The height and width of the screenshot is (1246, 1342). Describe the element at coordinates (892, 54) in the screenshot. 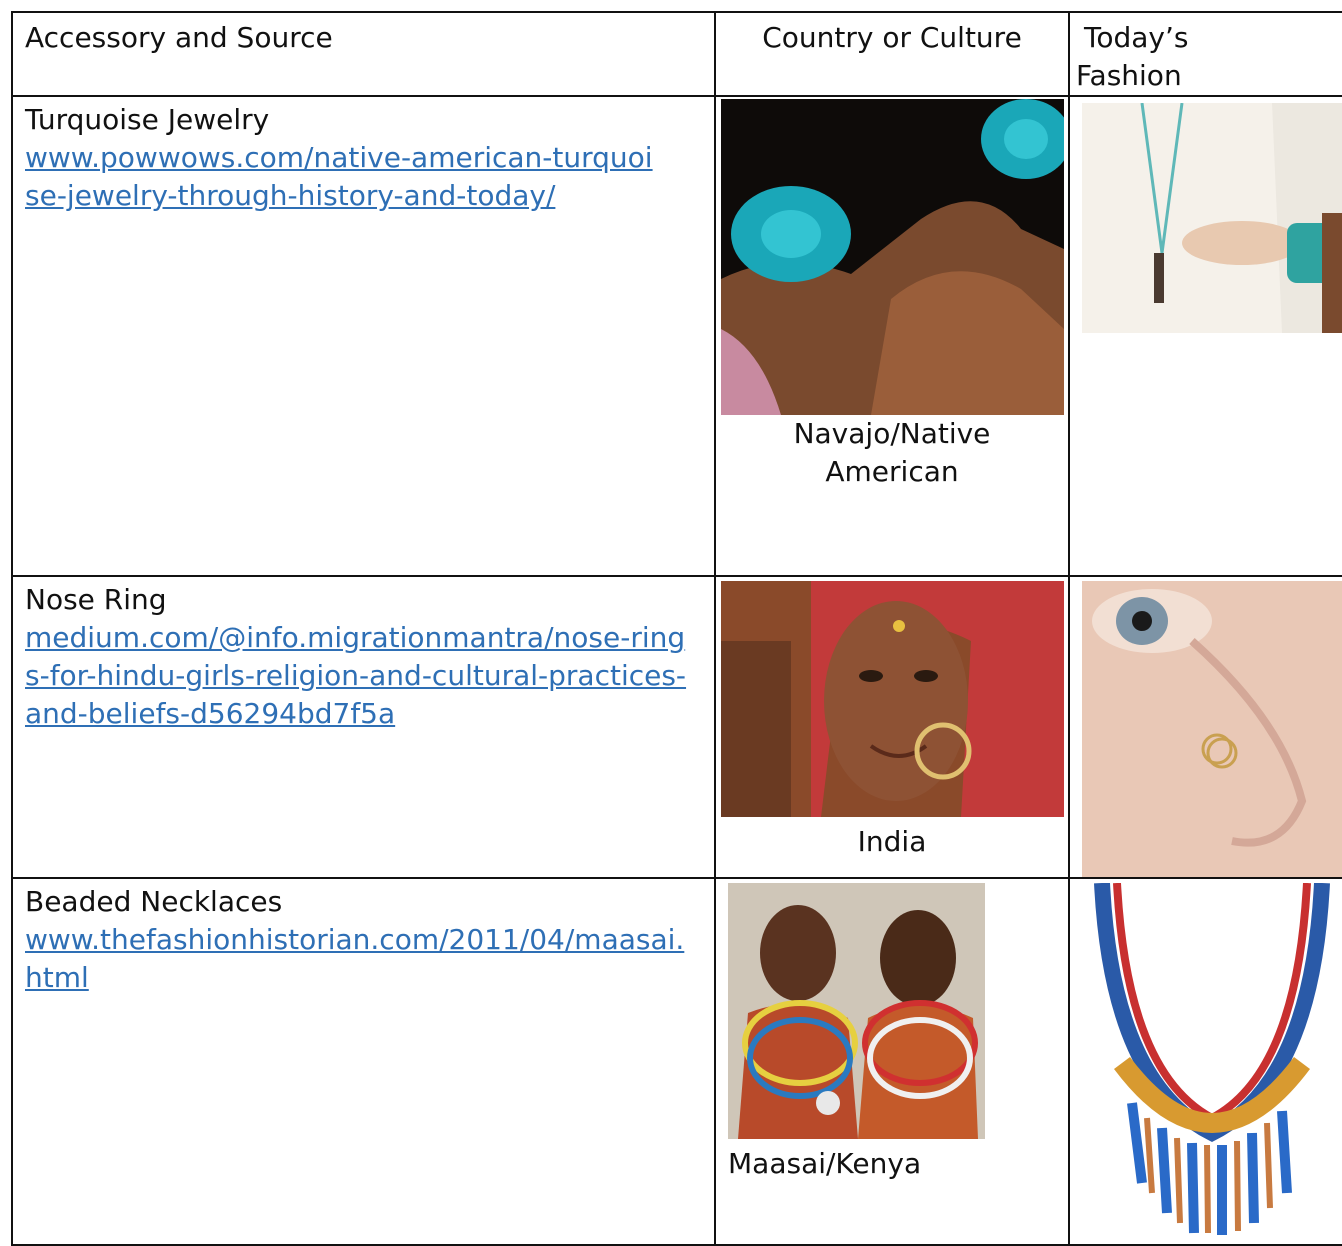

I see `header-country: Country or Culture` at that location.